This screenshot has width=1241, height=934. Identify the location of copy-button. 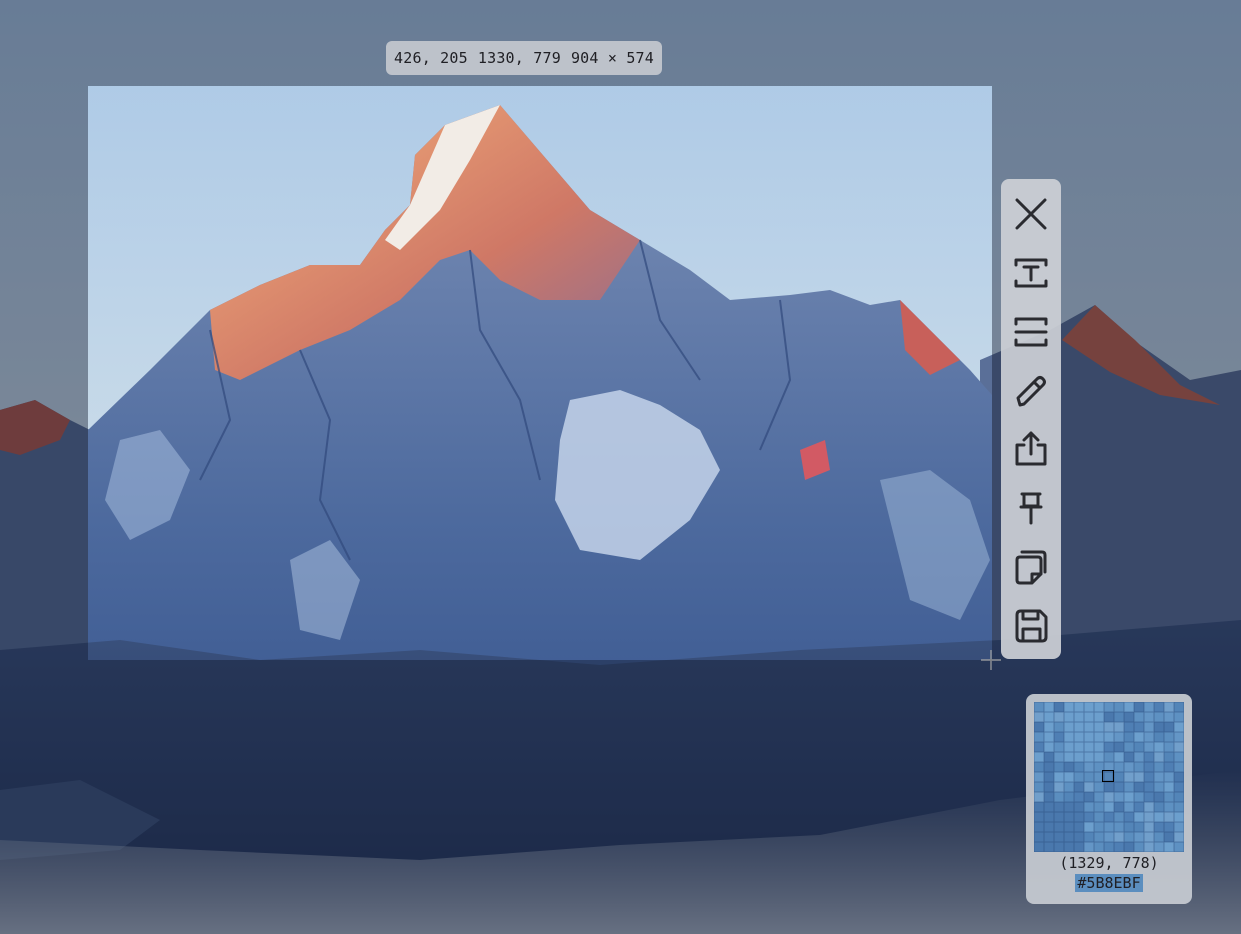
(1031, 567).